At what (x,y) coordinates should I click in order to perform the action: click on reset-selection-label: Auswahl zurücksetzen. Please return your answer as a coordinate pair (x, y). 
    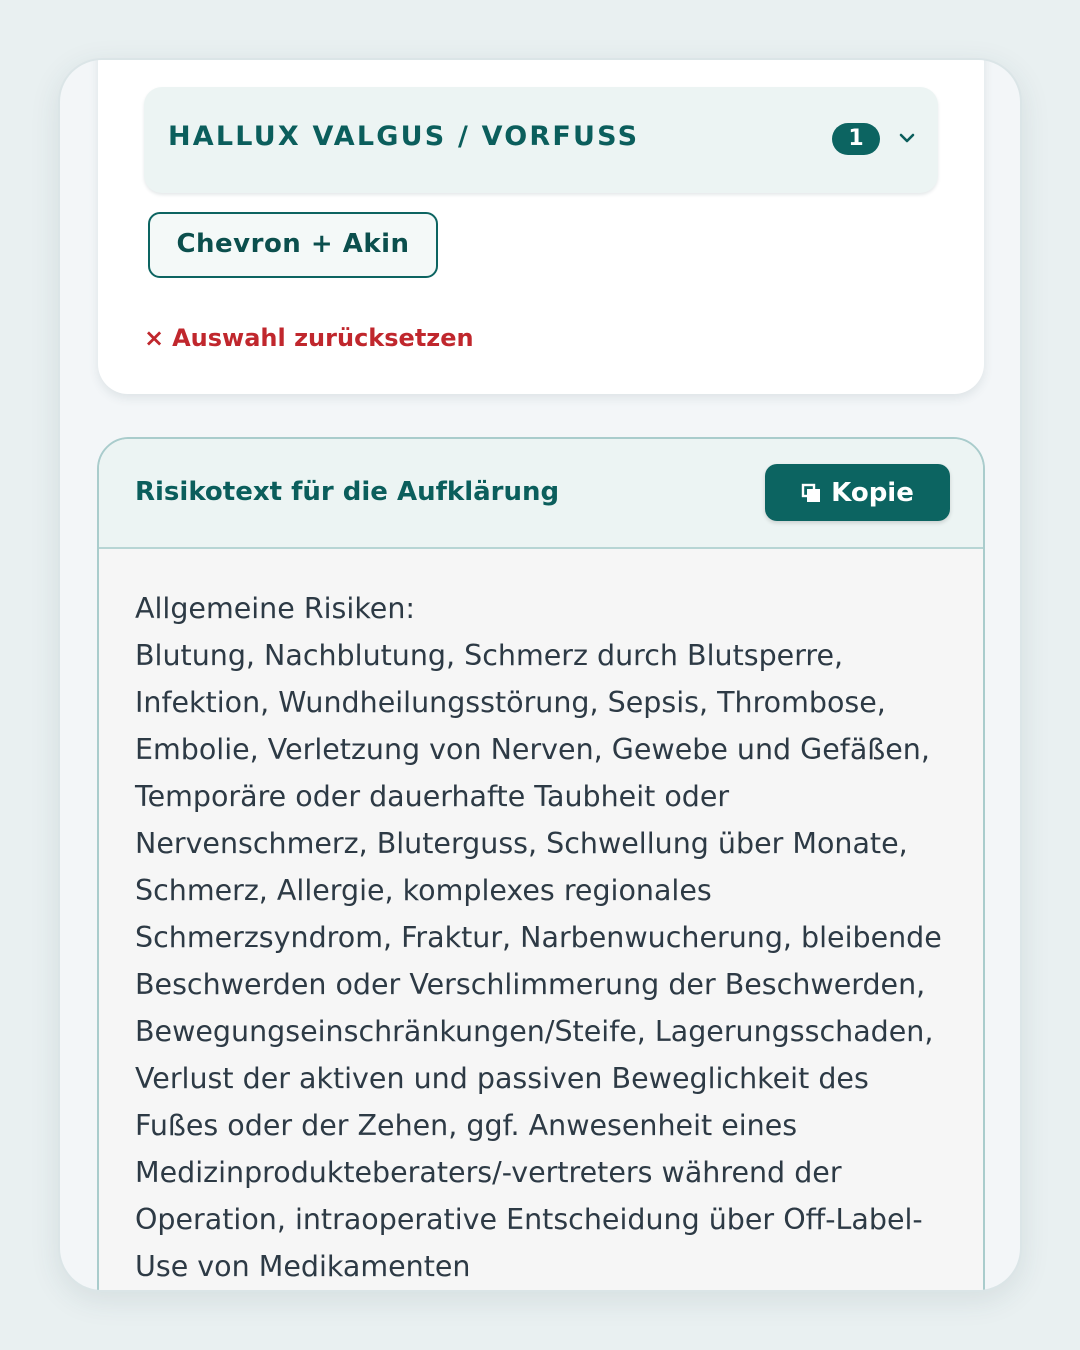
    Looking at the image, I should click on (323, 338).